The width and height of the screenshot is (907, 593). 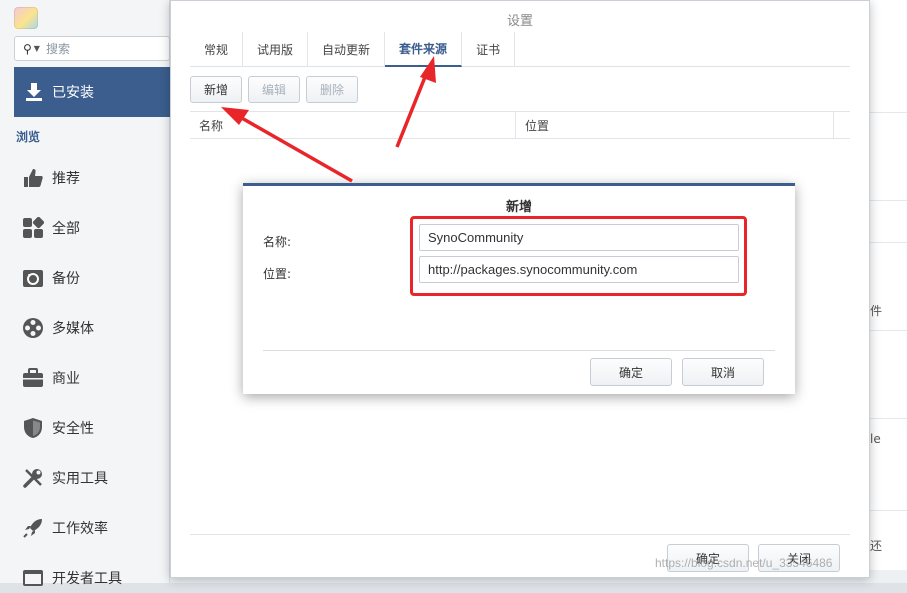 I want to click on dialog-title: 新增, so click(x=518, y=207).